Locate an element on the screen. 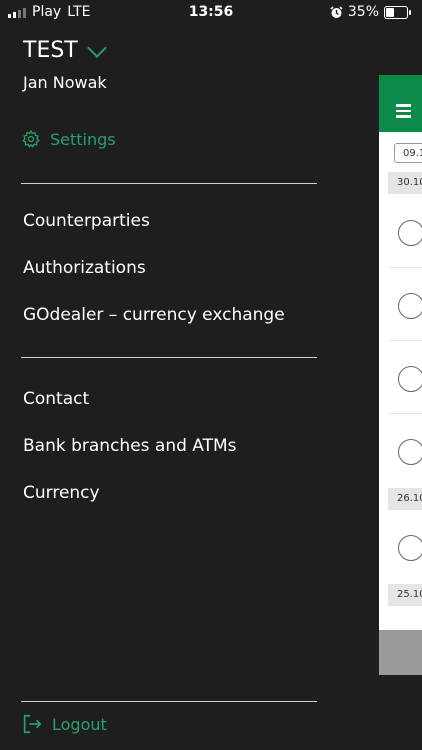  company-selector: TEST is located at coordinates (65, 50).